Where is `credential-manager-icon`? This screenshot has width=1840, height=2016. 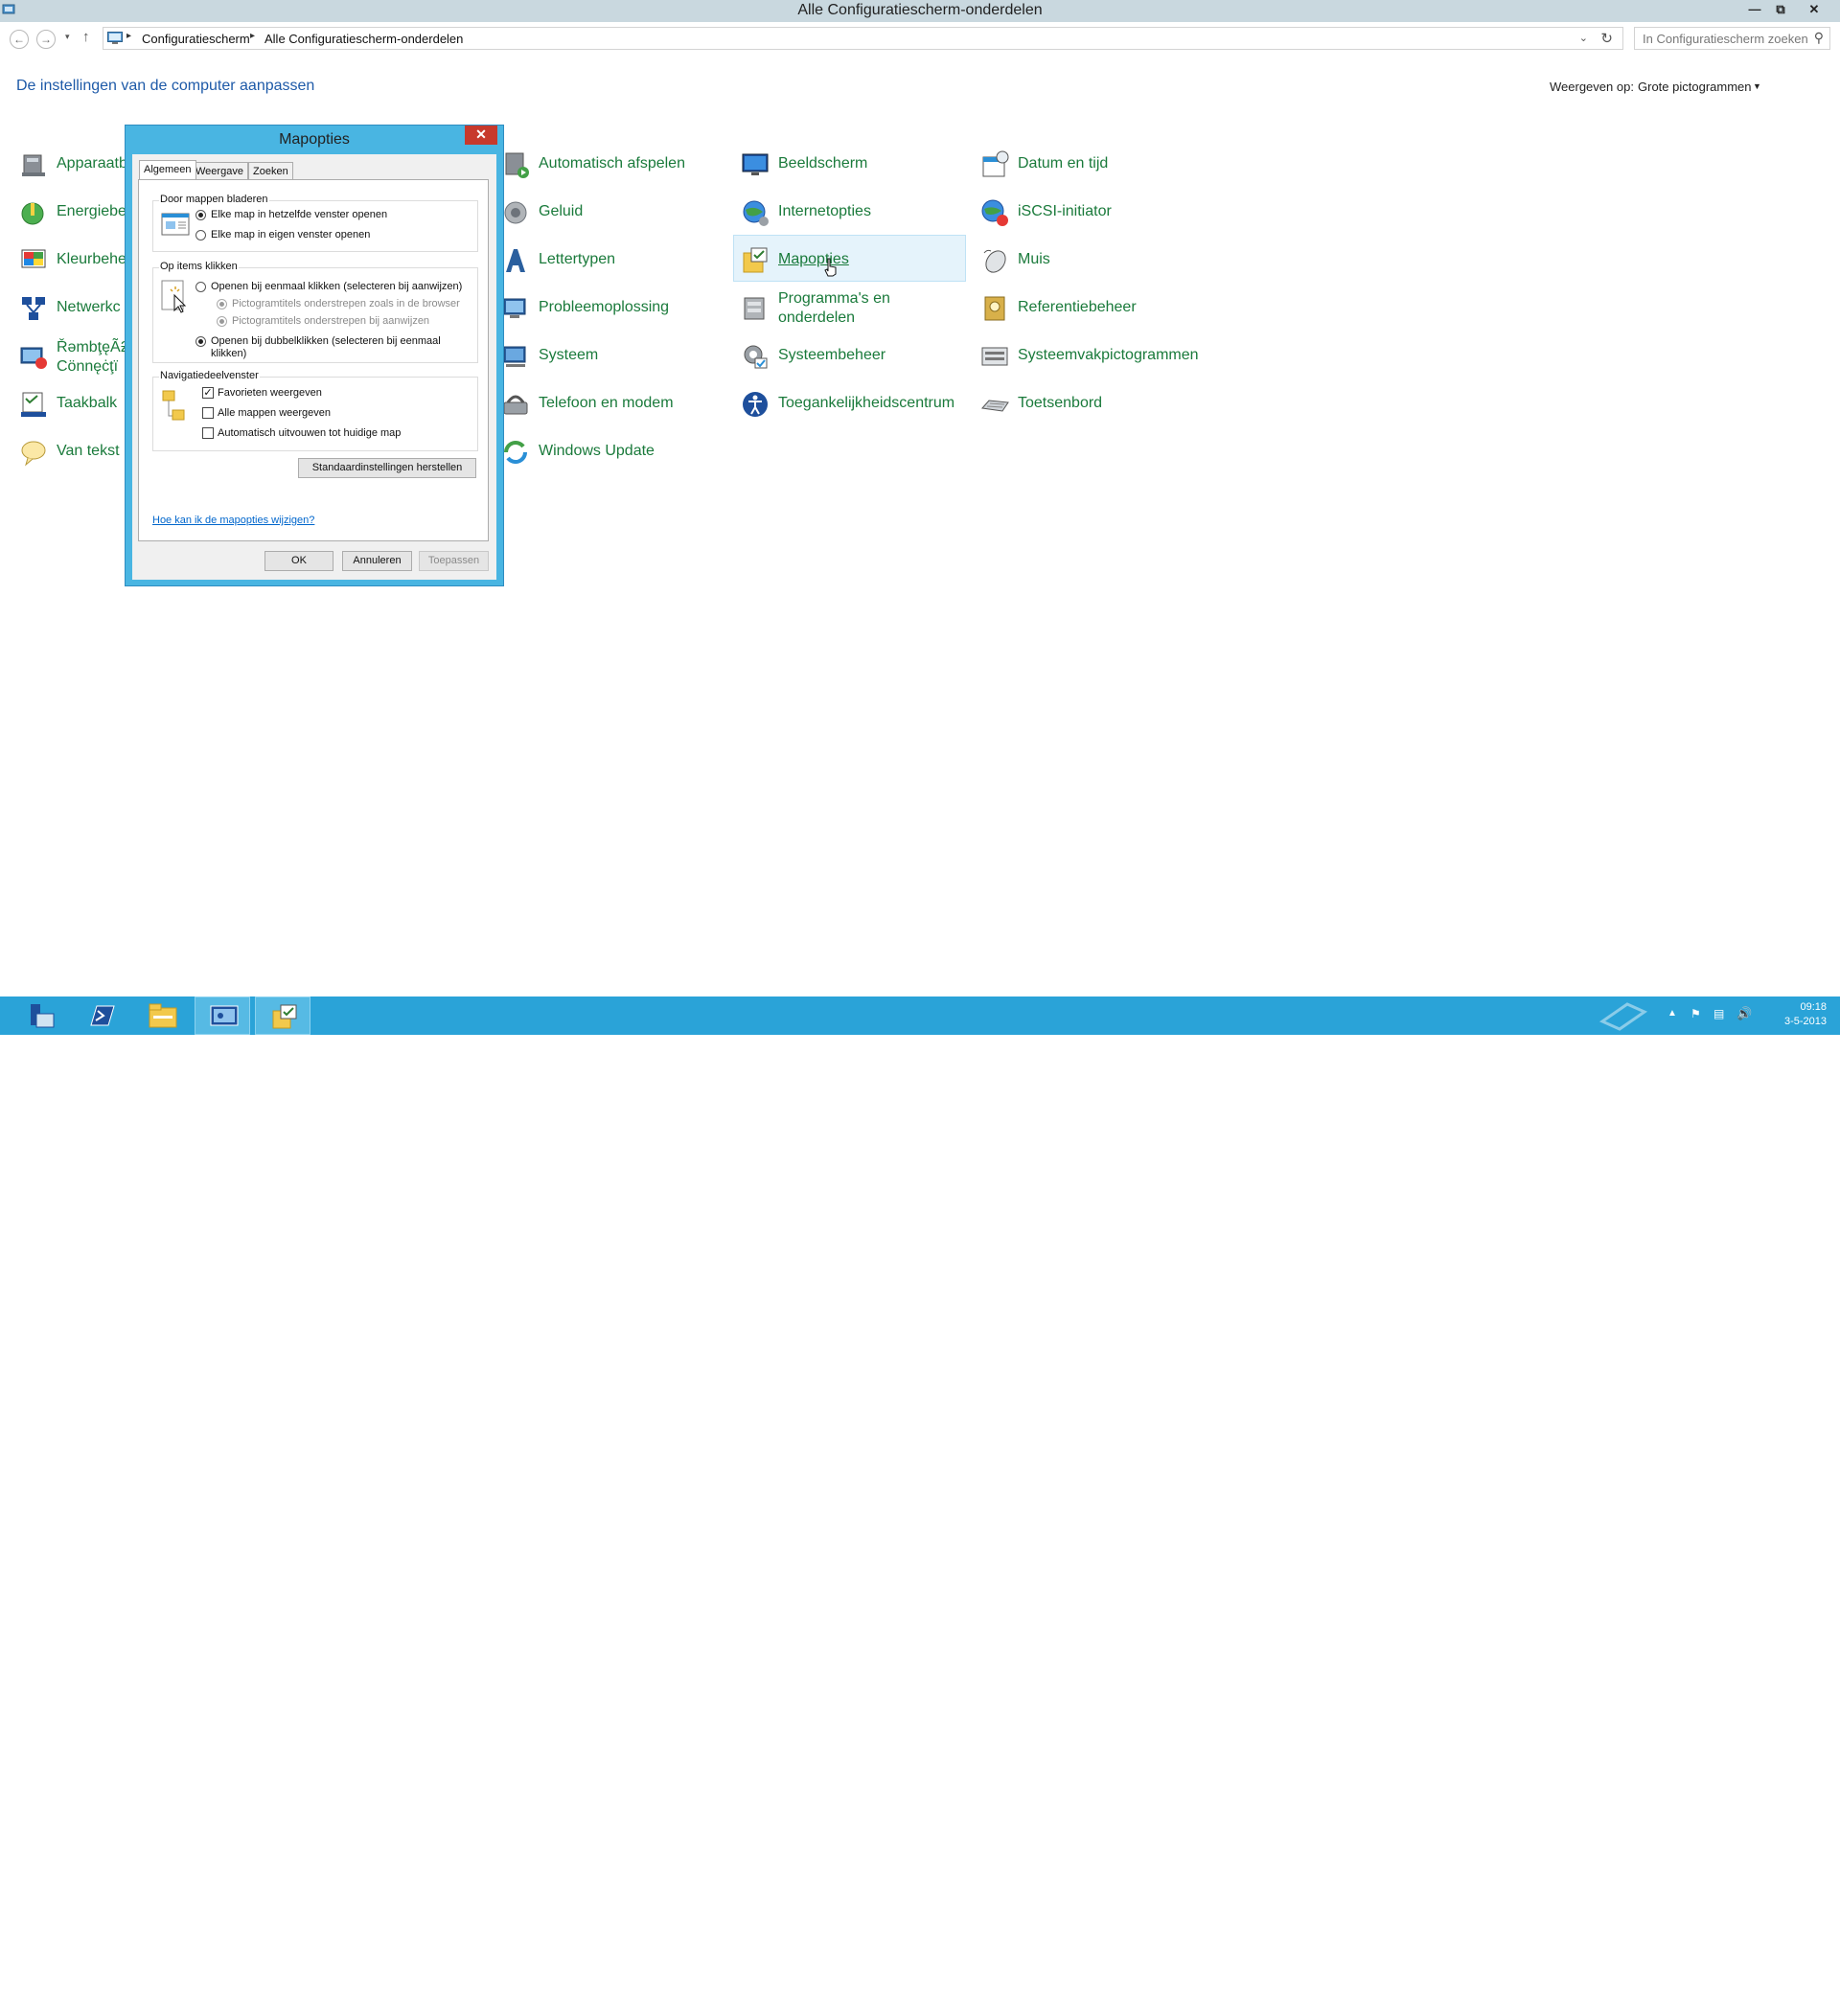
credential-manager-icon is located at coordinates (994, 308).